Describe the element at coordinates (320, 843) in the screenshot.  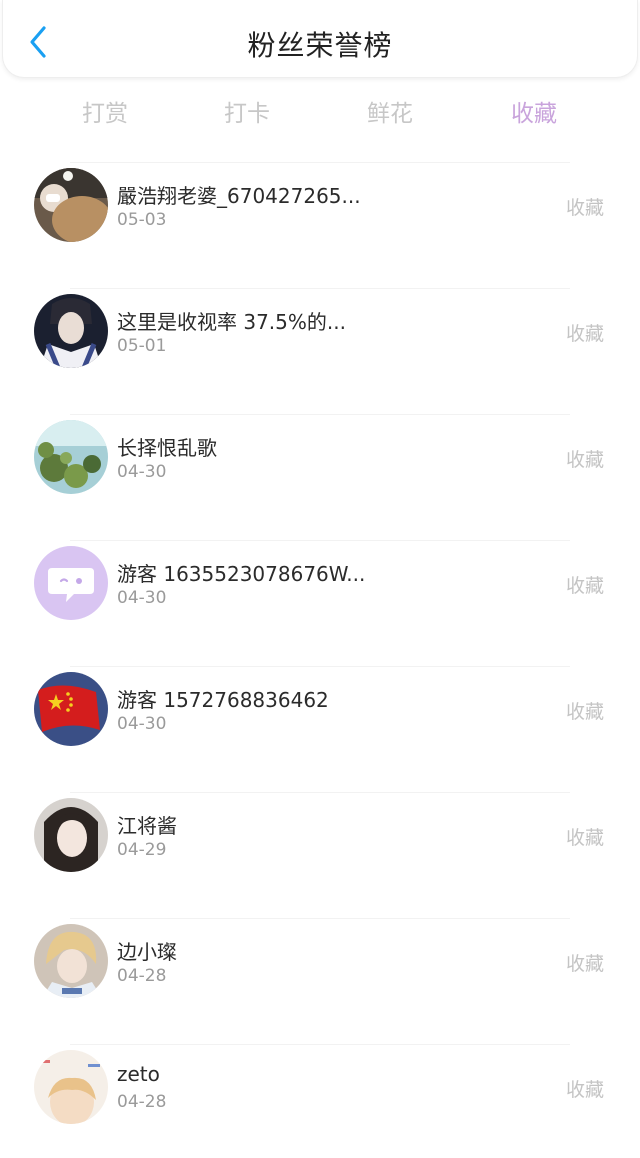
I see `list-item: 江将酱 04-29 收藏` at that location.